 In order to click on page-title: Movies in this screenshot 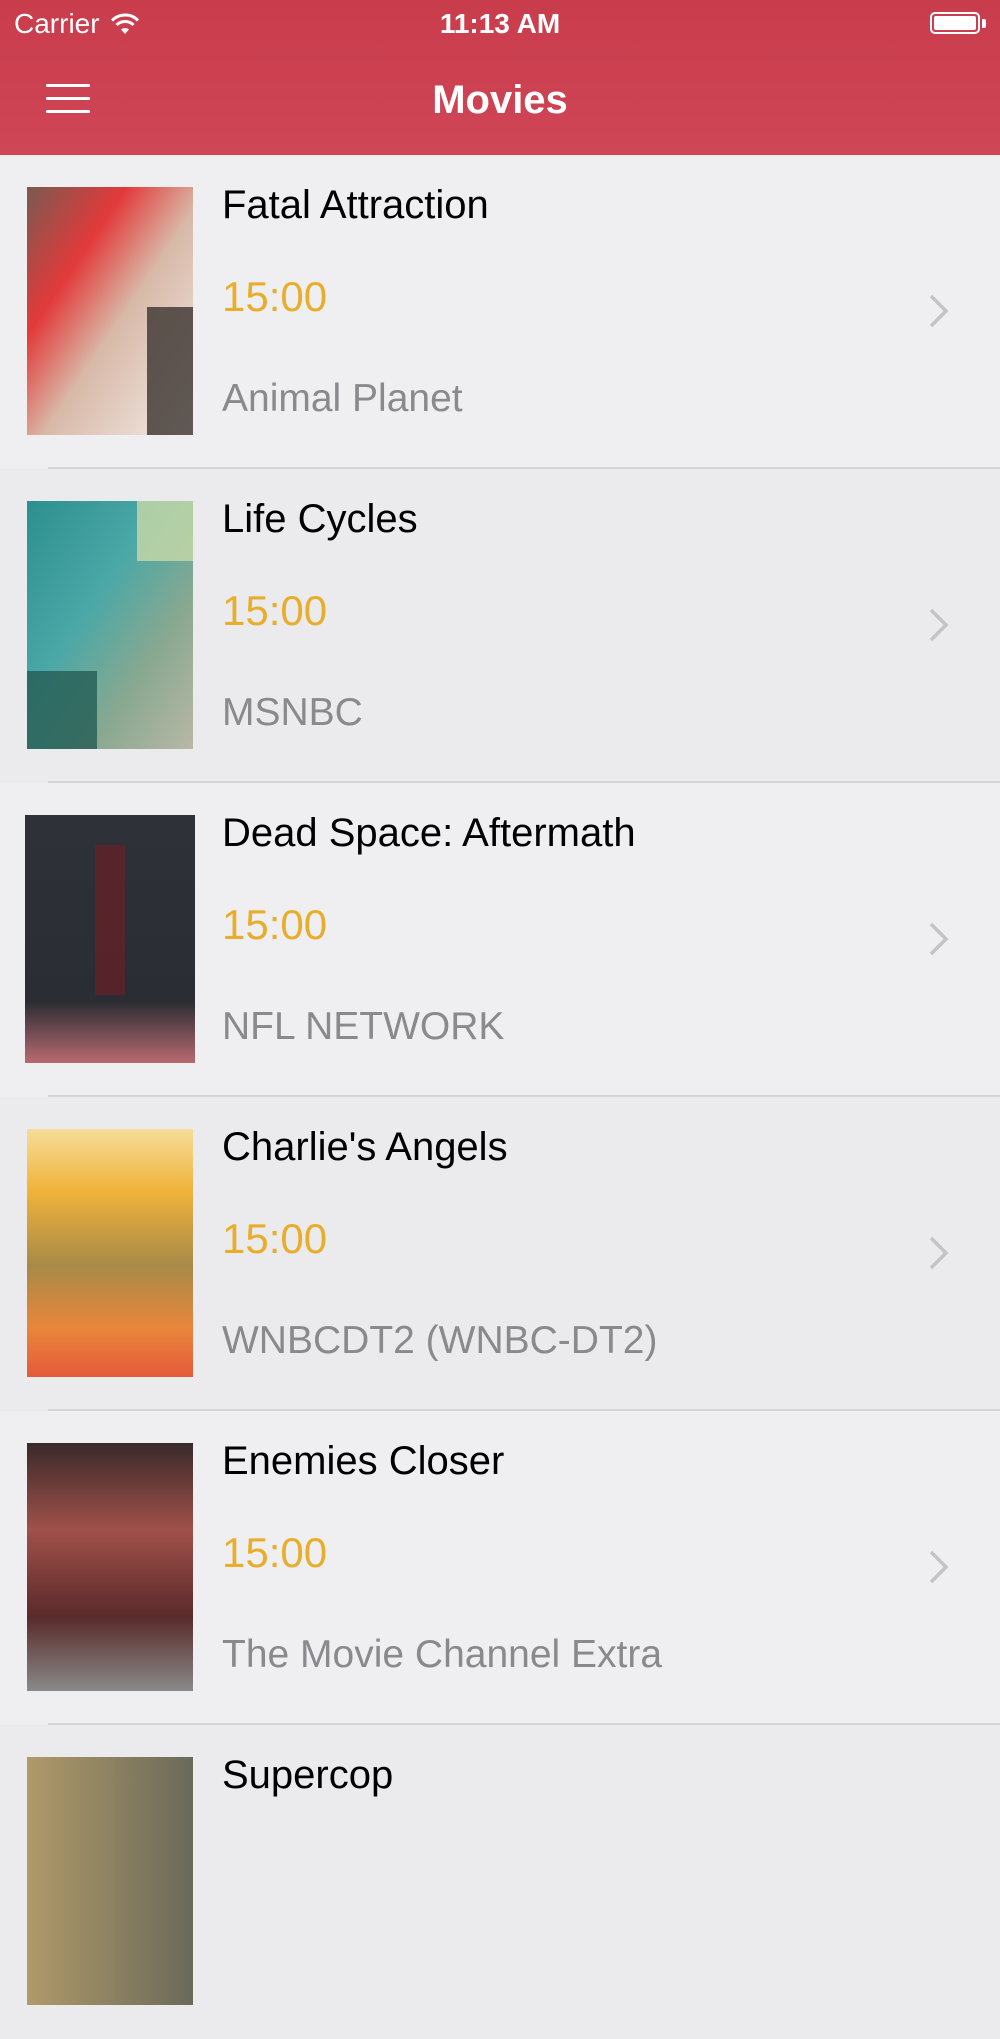, I will do `click(500, 100)`.